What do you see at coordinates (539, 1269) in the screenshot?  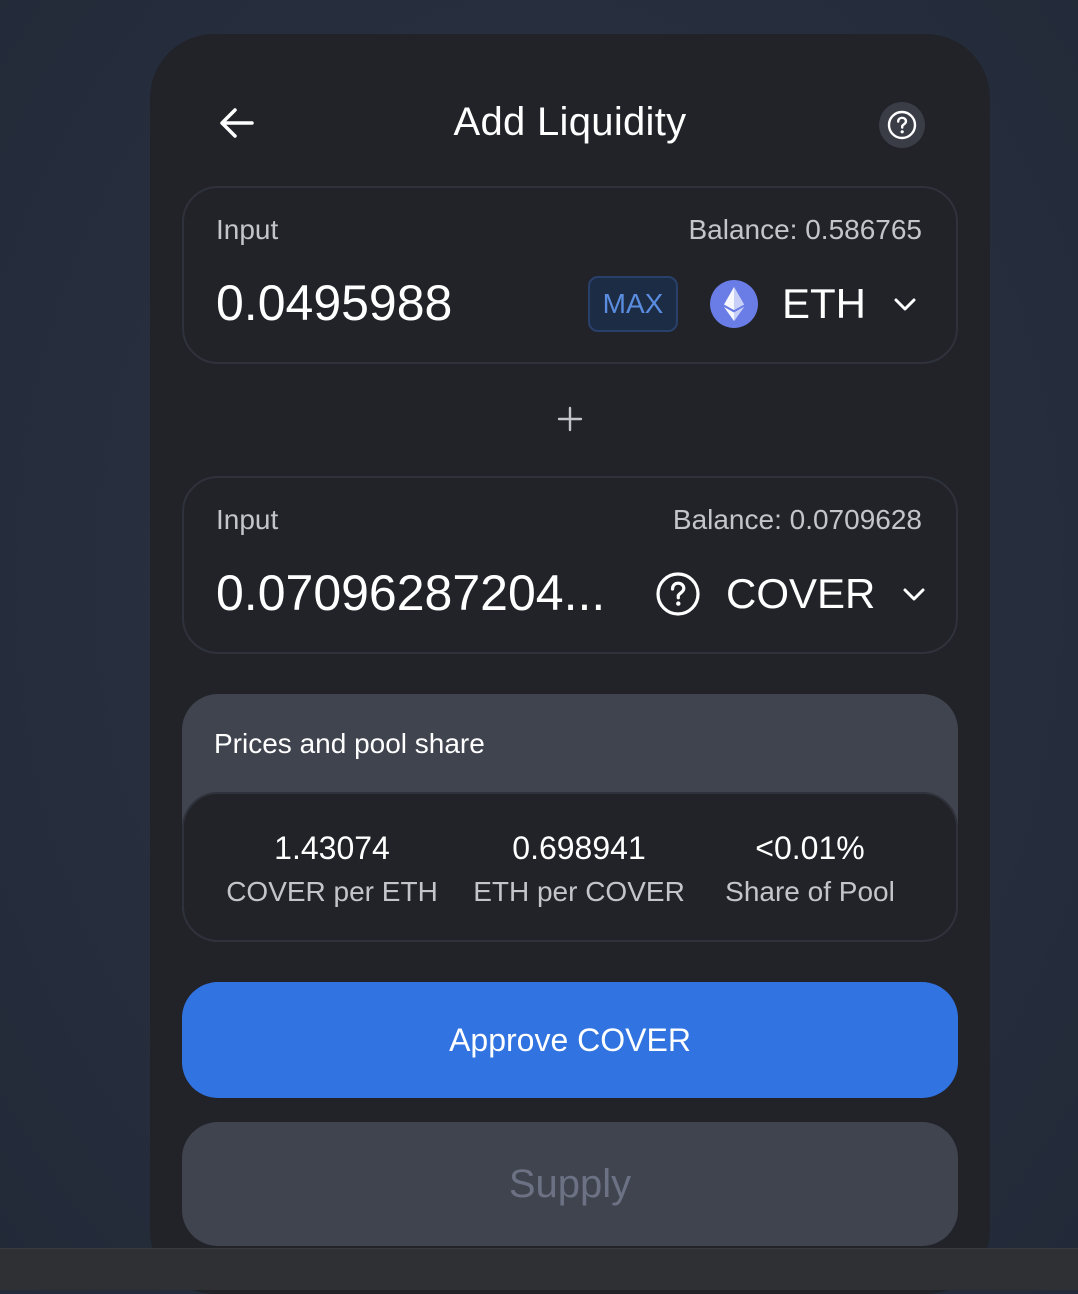 I see `bottom-bar` at bounding box center [539, 1269].